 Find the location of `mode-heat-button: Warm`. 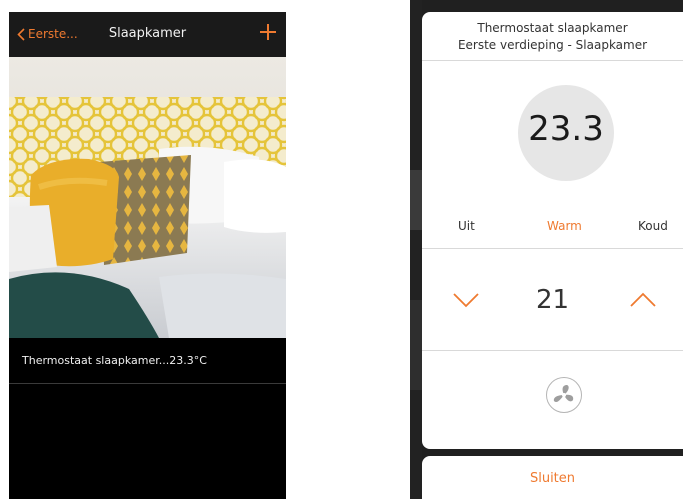

mode-heat-button: Warm is located at coordinates (564, 226).